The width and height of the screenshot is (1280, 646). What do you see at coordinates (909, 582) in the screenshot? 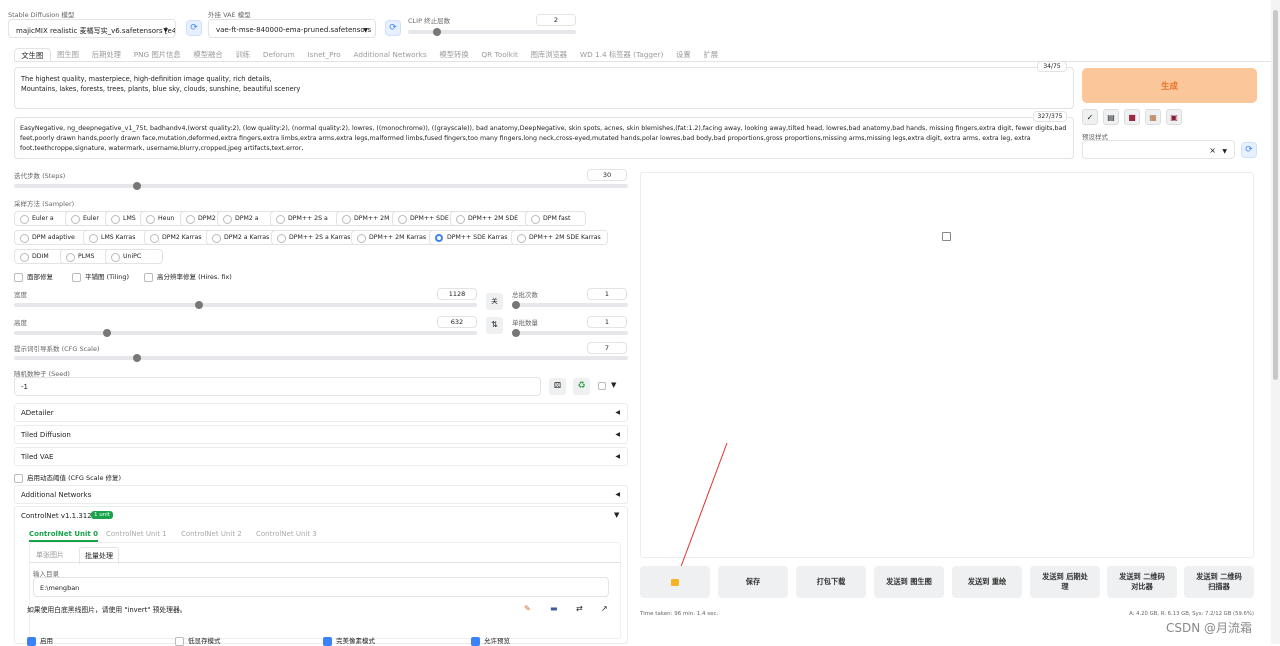
I see `action-button-2: 发送到 图生图` at bounding box center [909, 582].